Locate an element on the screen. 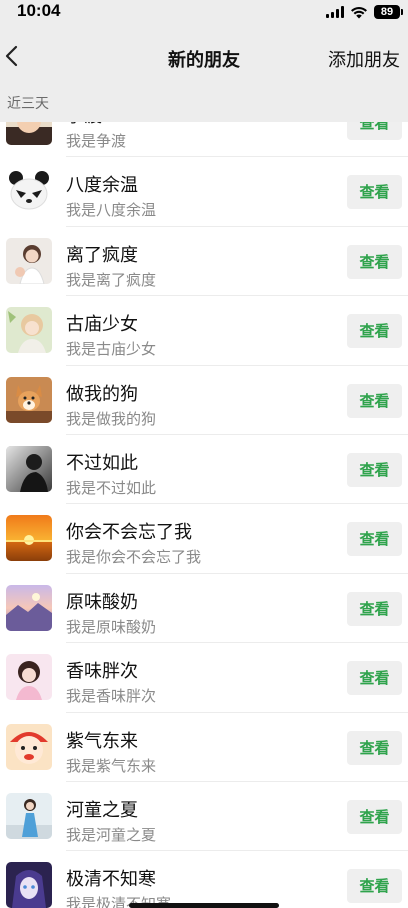  friend-row: 做我的狗 我是做我的狗 查看 is located at coordinates (204, 400).